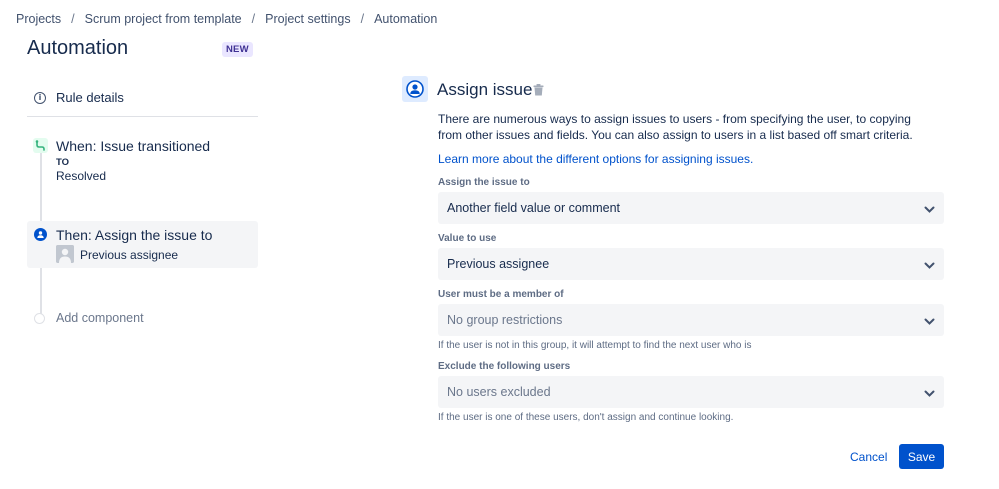 The width and height of the screenshot is (999, 489). Describe the element at coordinates (538, 92) in the screenshot. I see `trash-icon` at that location.